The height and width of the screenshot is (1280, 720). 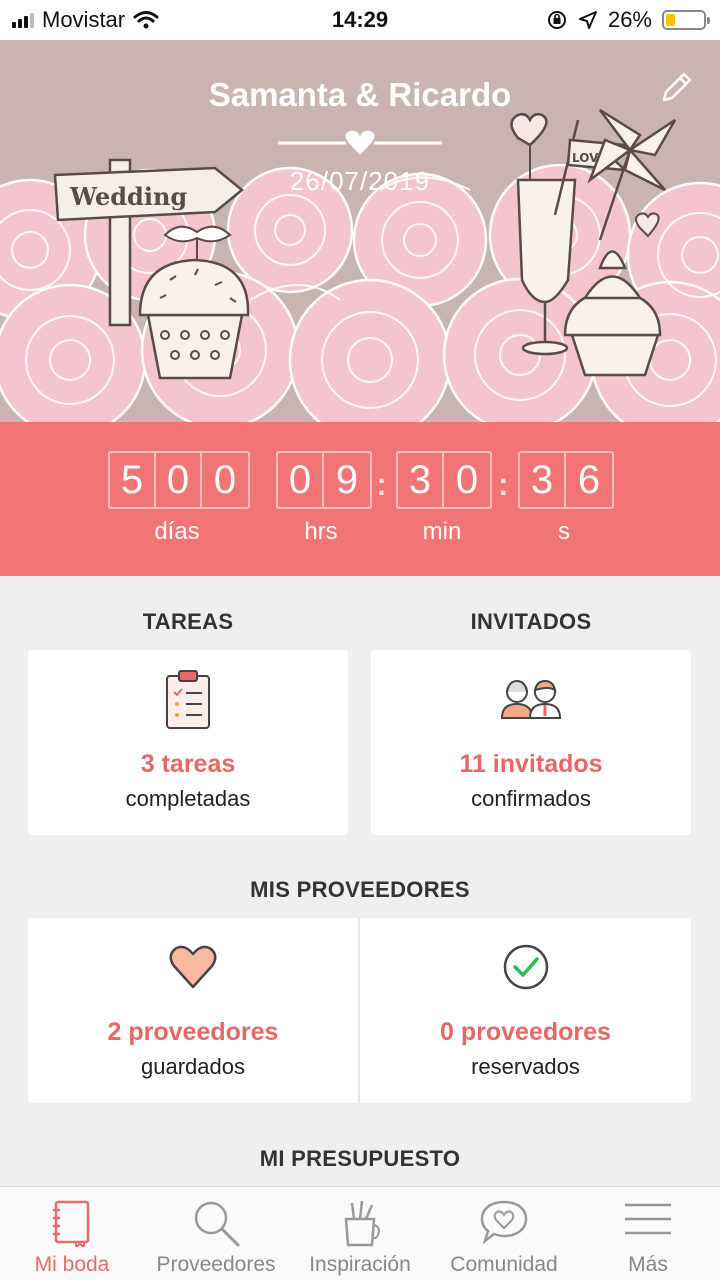 What do you see at coordinates (360, 1264) in the screenshot?
I see `tab-label: Inspiración` at bounding box center [360, 1264].